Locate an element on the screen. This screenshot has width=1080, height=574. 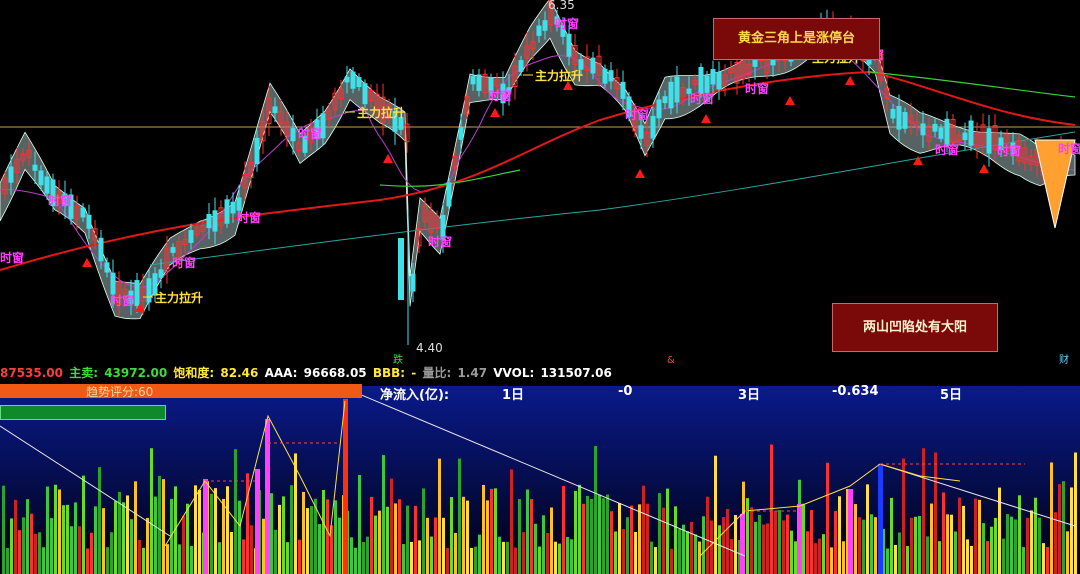
vvol-value: 131507.06 is located at coordinates (576, 373).